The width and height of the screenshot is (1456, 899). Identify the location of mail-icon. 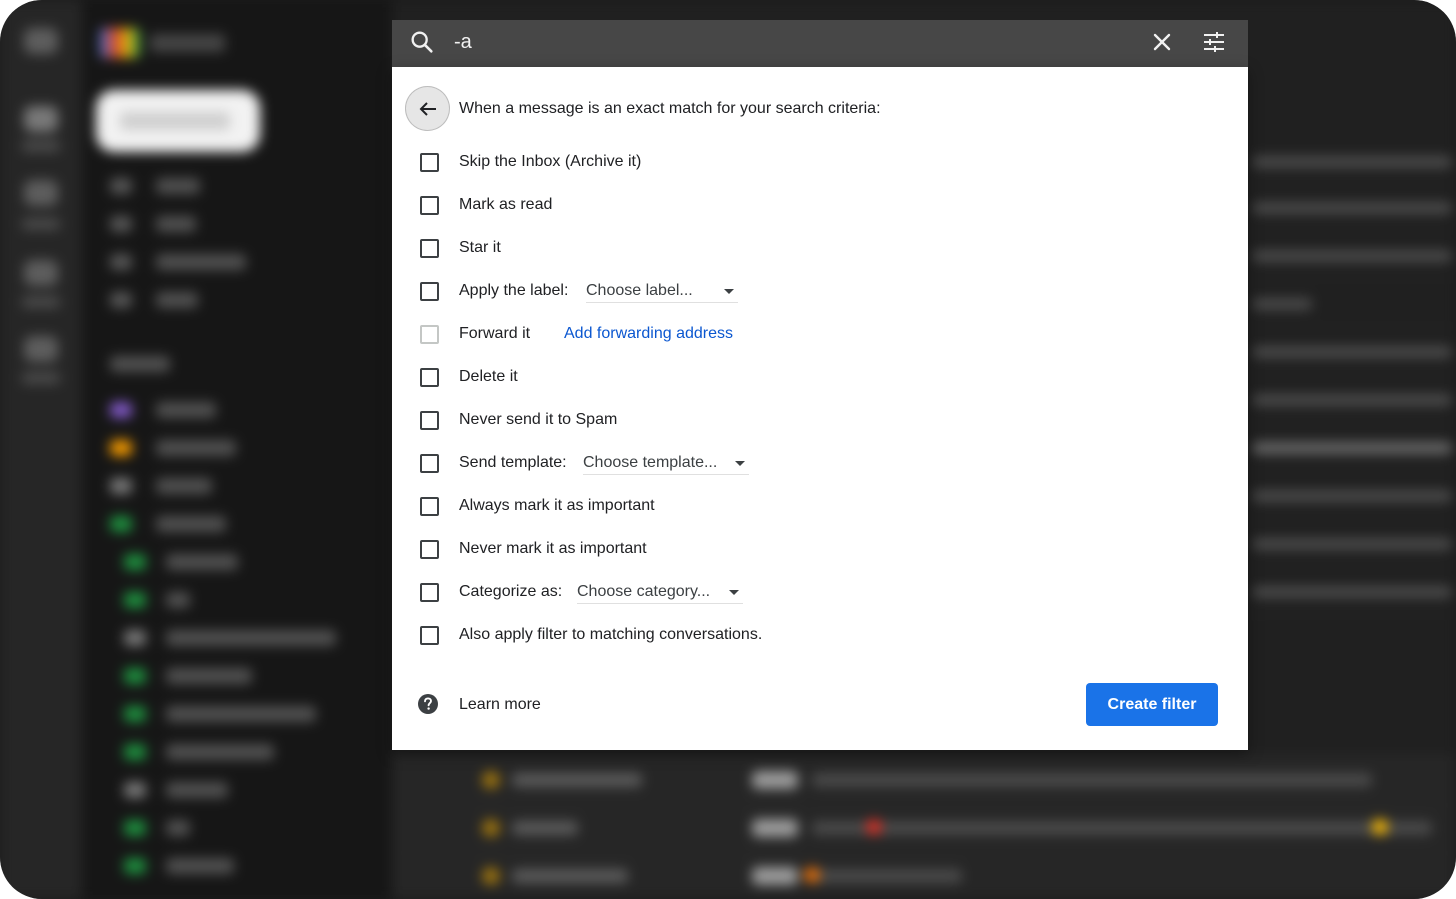
(41, 119).